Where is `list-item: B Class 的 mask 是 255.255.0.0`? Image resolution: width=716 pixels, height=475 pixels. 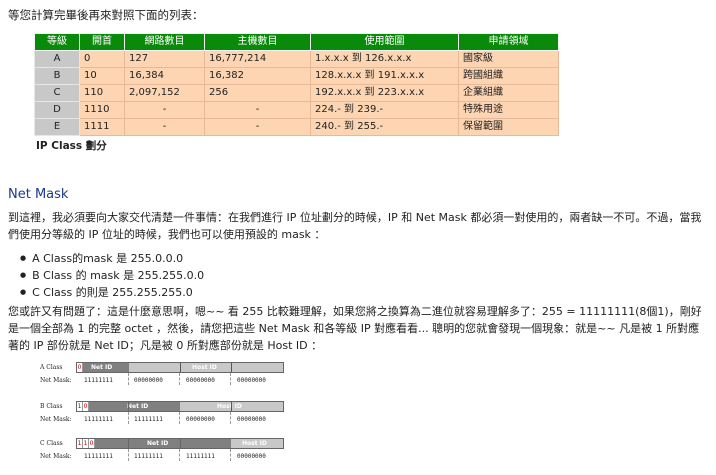
list-item: B Class 的 mask 是 255.255.0.0 is located at coordinates (112, 275).